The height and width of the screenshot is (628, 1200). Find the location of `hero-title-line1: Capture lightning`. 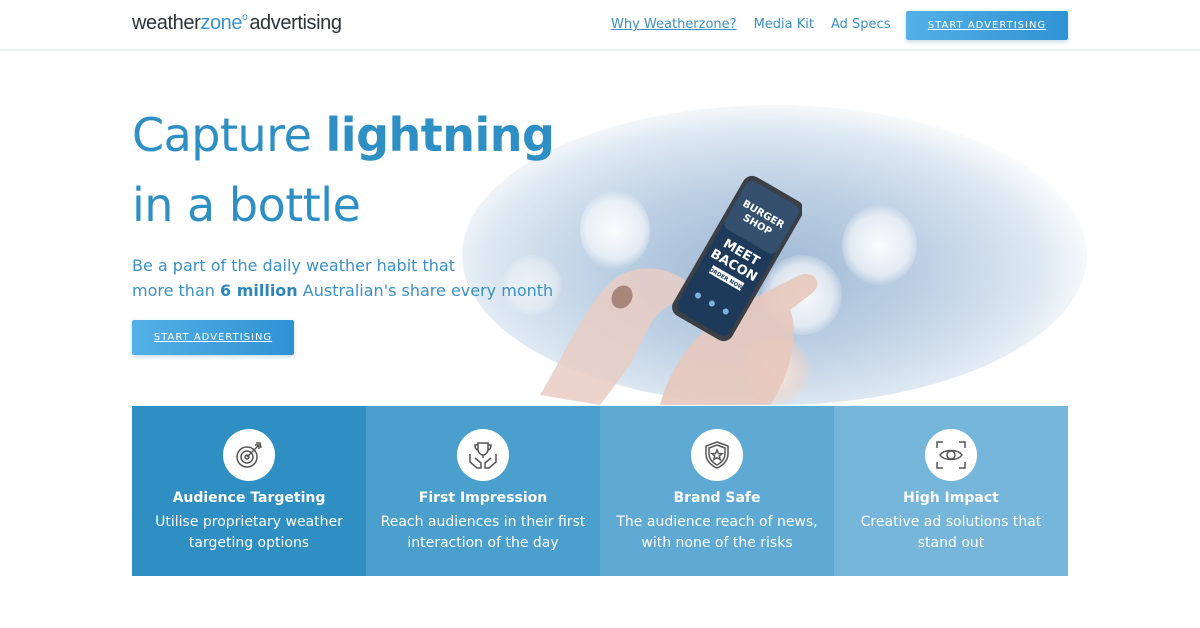

hero-title-line1: Capture lightning is located at coordinates (343, 135).